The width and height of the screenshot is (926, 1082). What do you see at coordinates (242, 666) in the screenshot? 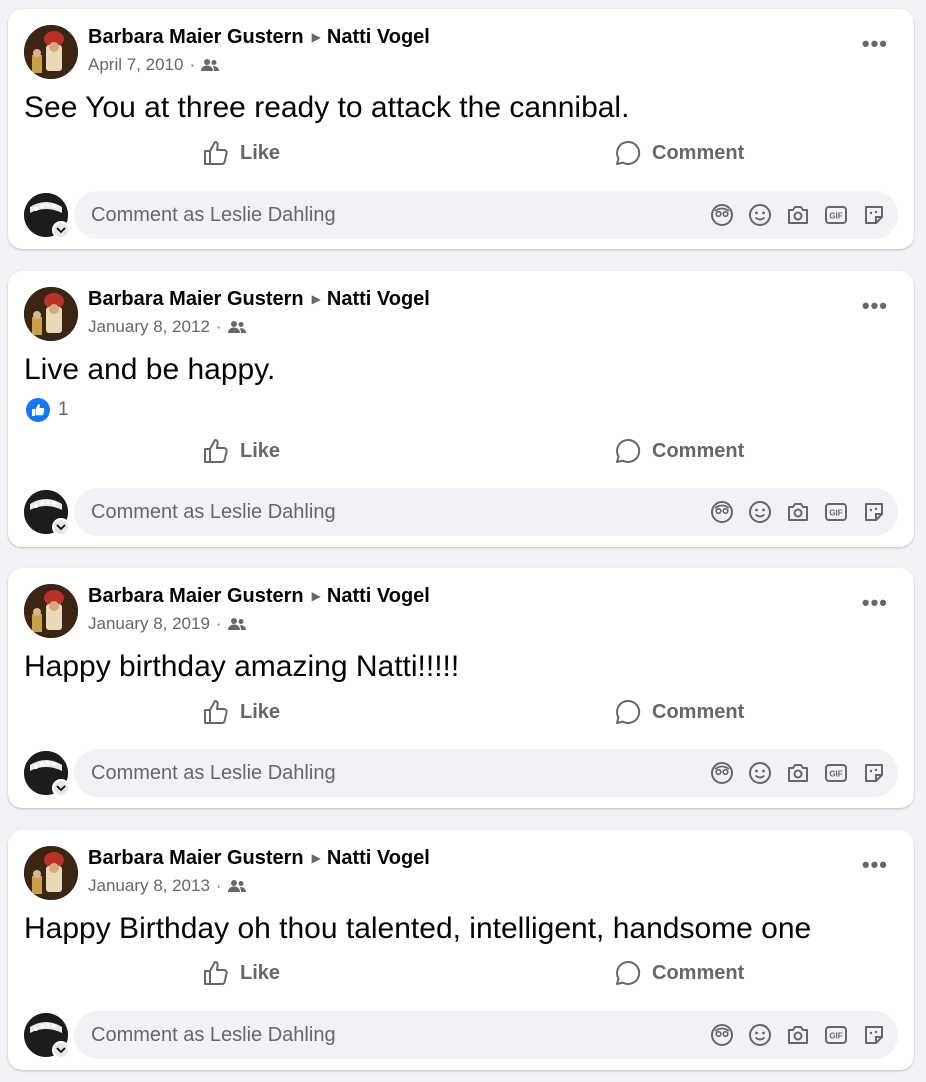
I see `post-text: Happy birthday amazing Natti!!!!!` at bounding box center [242, 666].